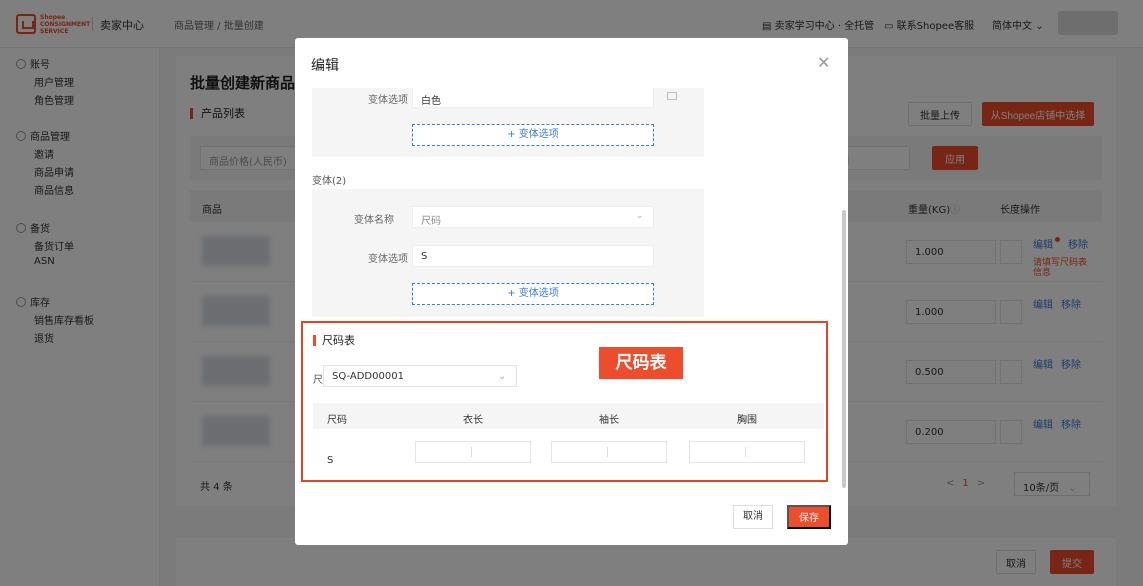  What do you see at coordinates (533, 98) in the screenshot?
I see `variant1-option-input: 白色` at bounding box center [533, 98].